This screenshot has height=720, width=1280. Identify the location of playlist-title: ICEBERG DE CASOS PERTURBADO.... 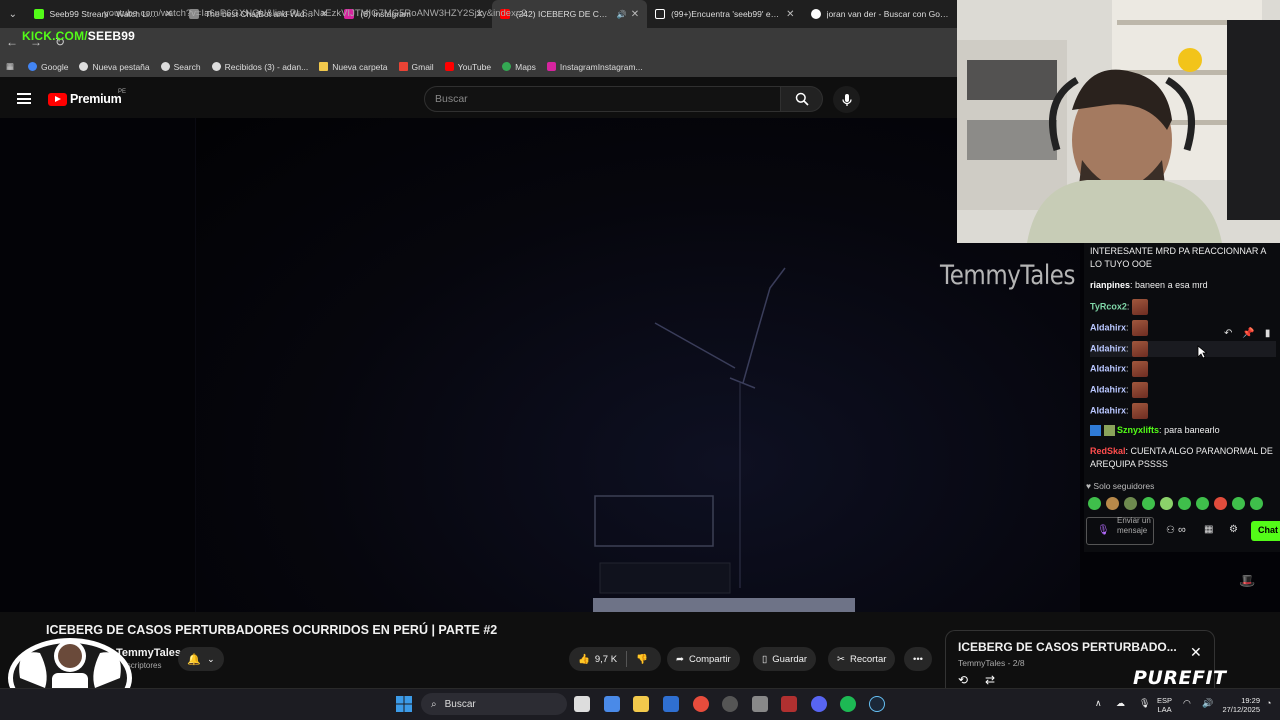
(1067, 647).